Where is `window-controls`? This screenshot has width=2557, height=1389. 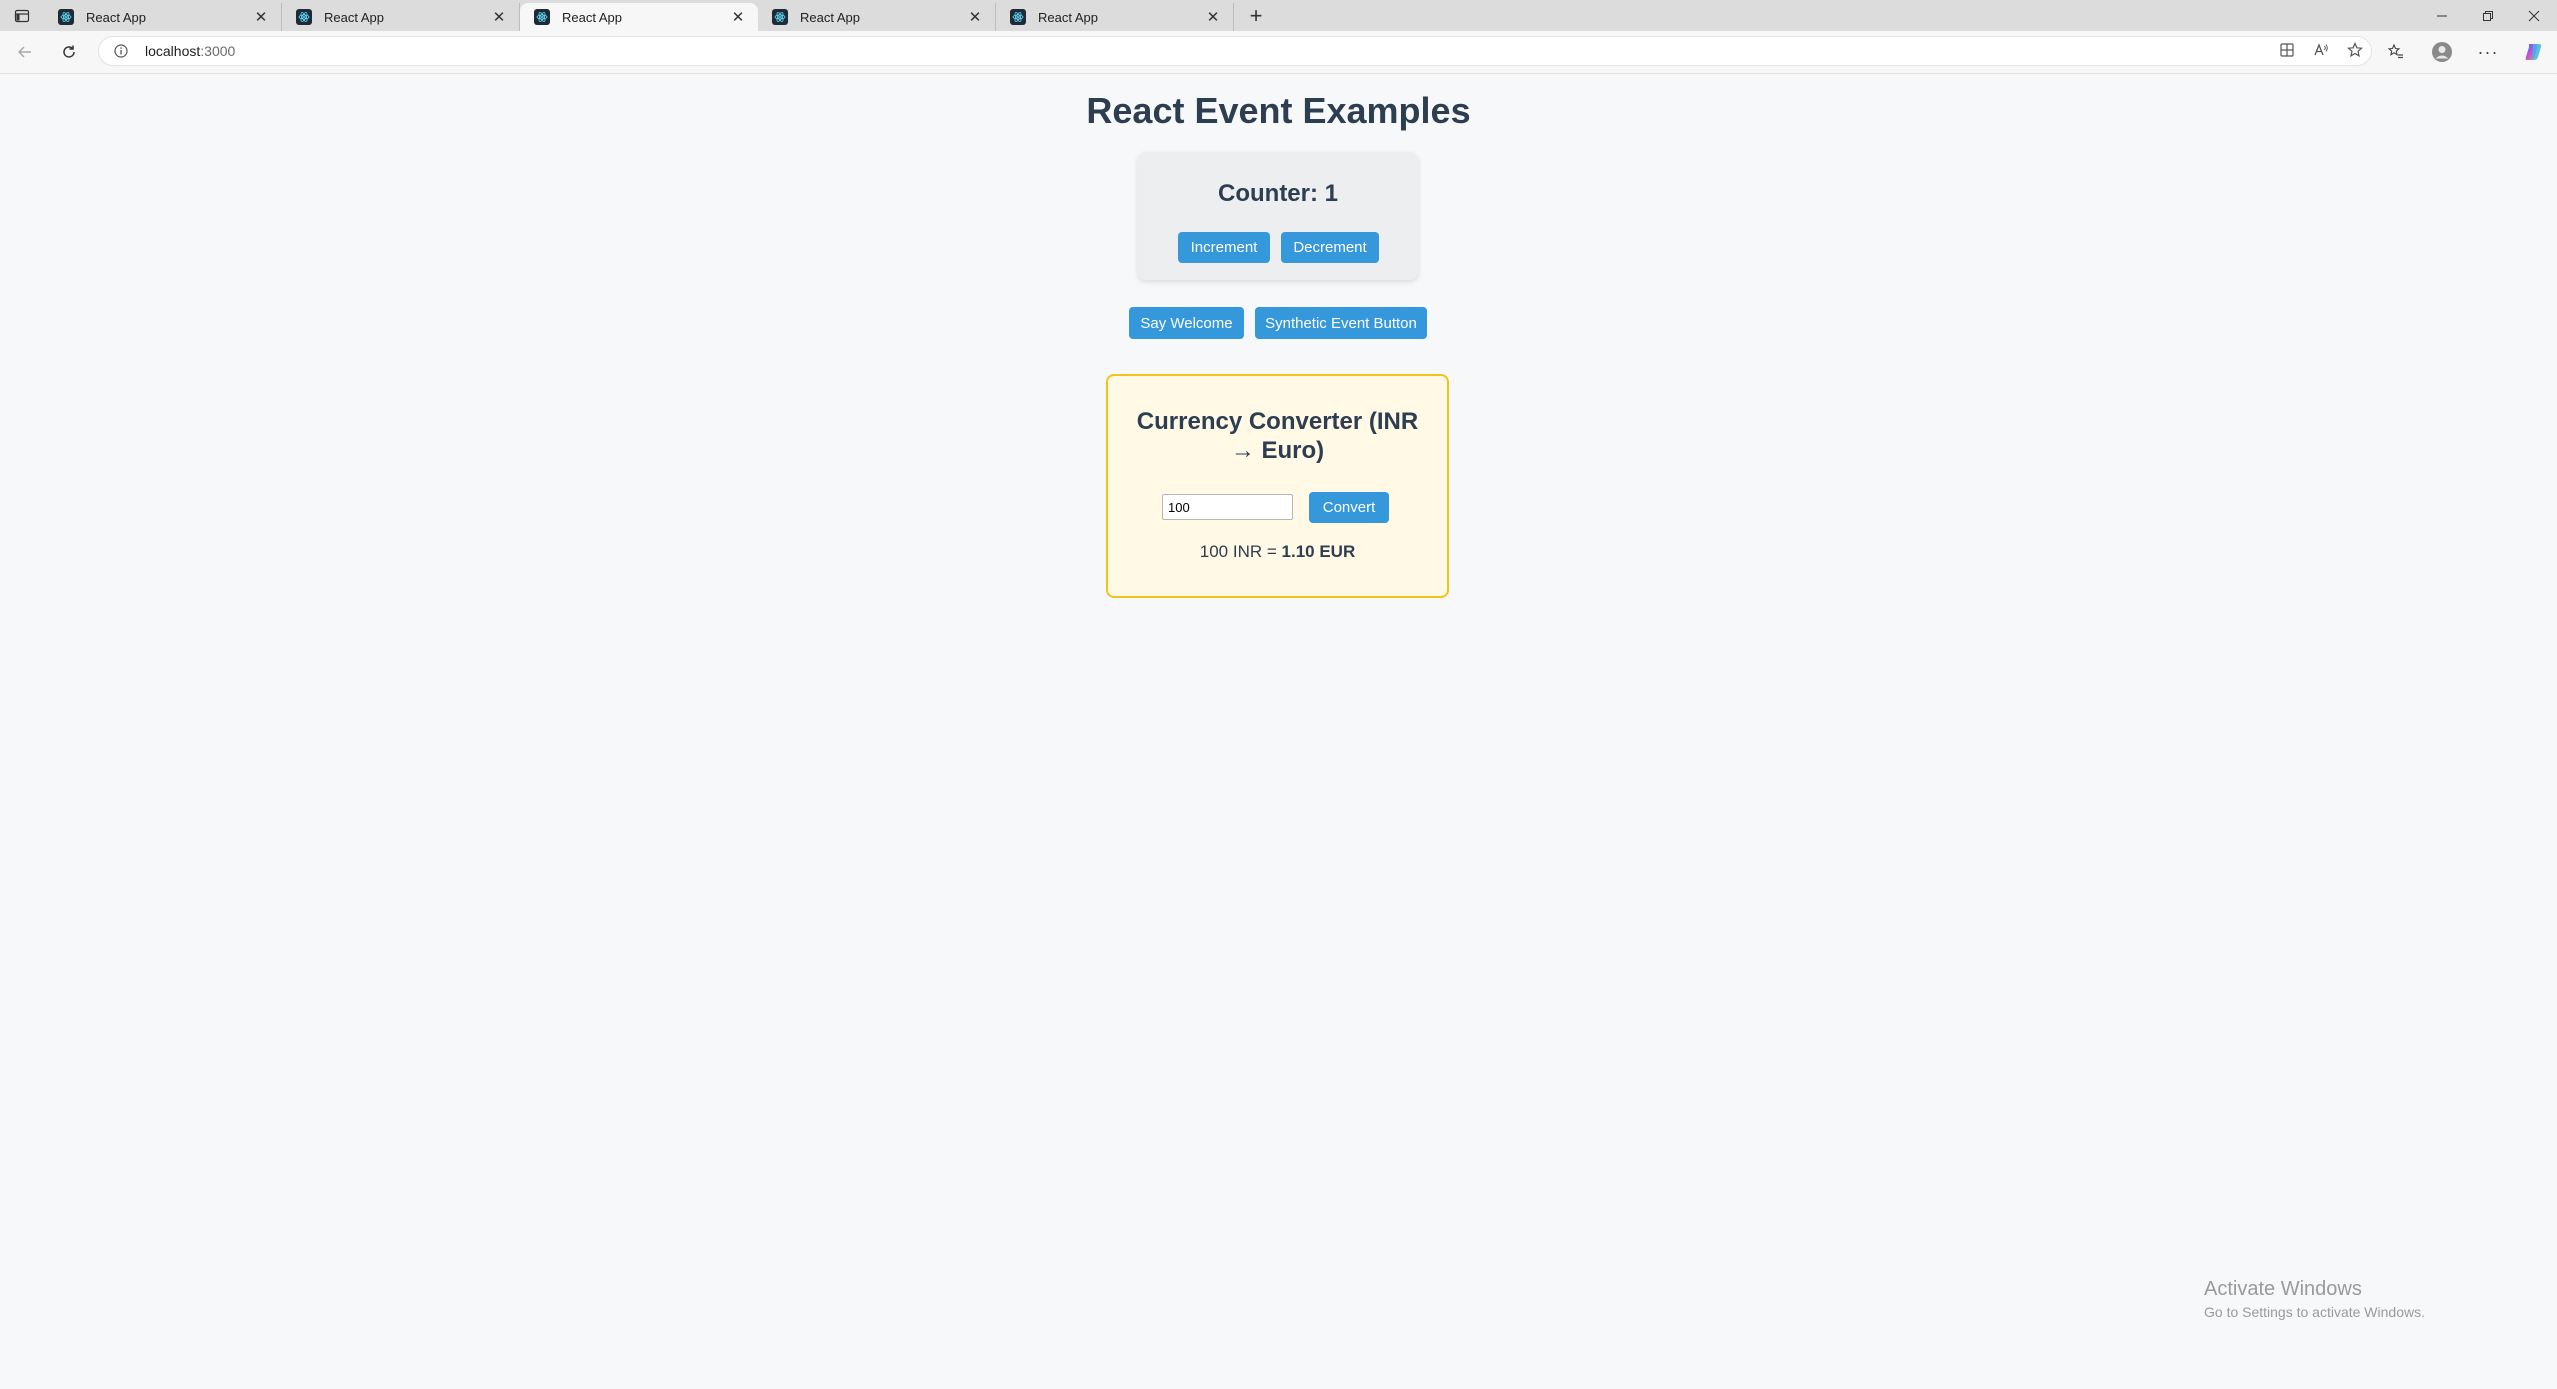 window-controls is located at coordinates (2488, 15).